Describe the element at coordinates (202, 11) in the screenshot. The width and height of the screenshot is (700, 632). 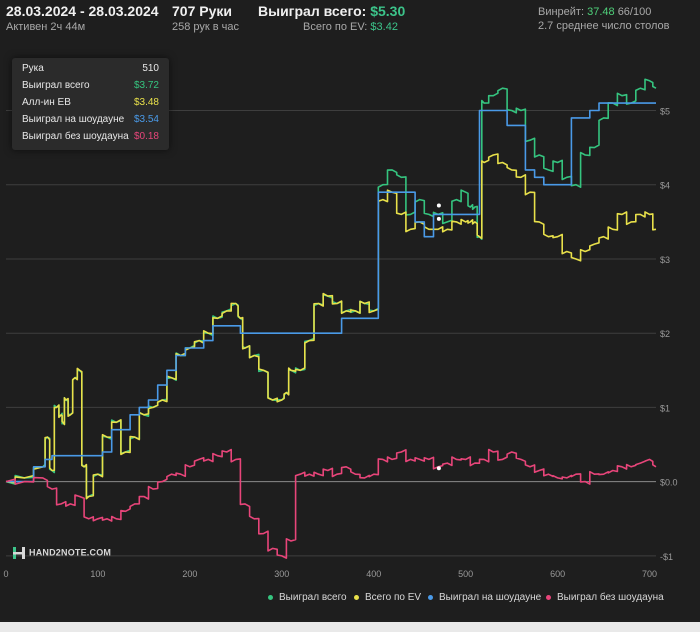
I see `hands-count: 707 Руки` at that location.